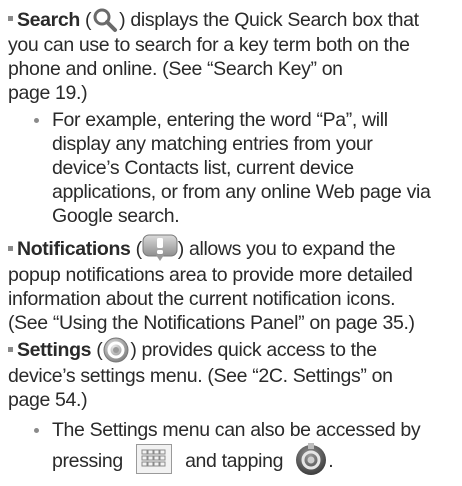 The width and height of the screenshot is (462, 486). I want to click on search-heading: Search, so click(48, 20).